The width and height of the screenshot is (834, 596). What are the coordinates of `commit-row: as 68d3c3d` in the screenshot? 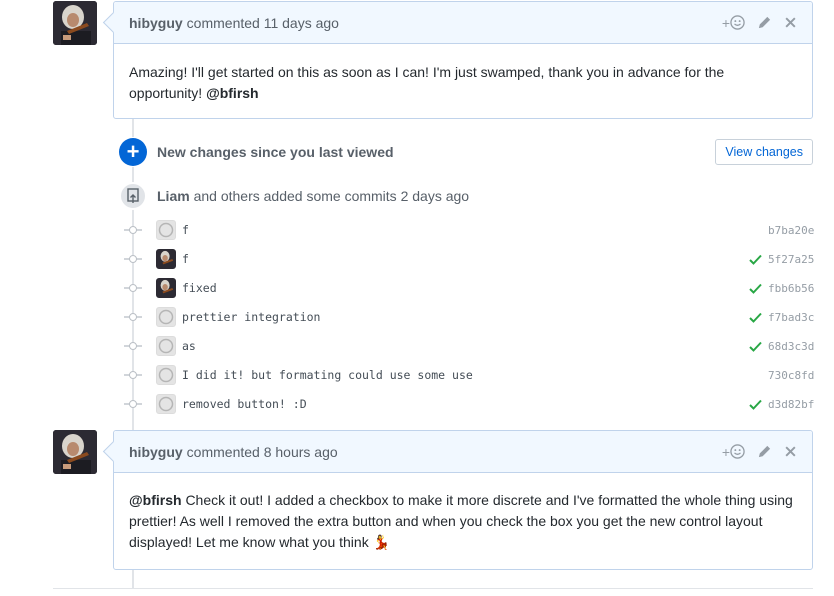 It's located at (469, 346).